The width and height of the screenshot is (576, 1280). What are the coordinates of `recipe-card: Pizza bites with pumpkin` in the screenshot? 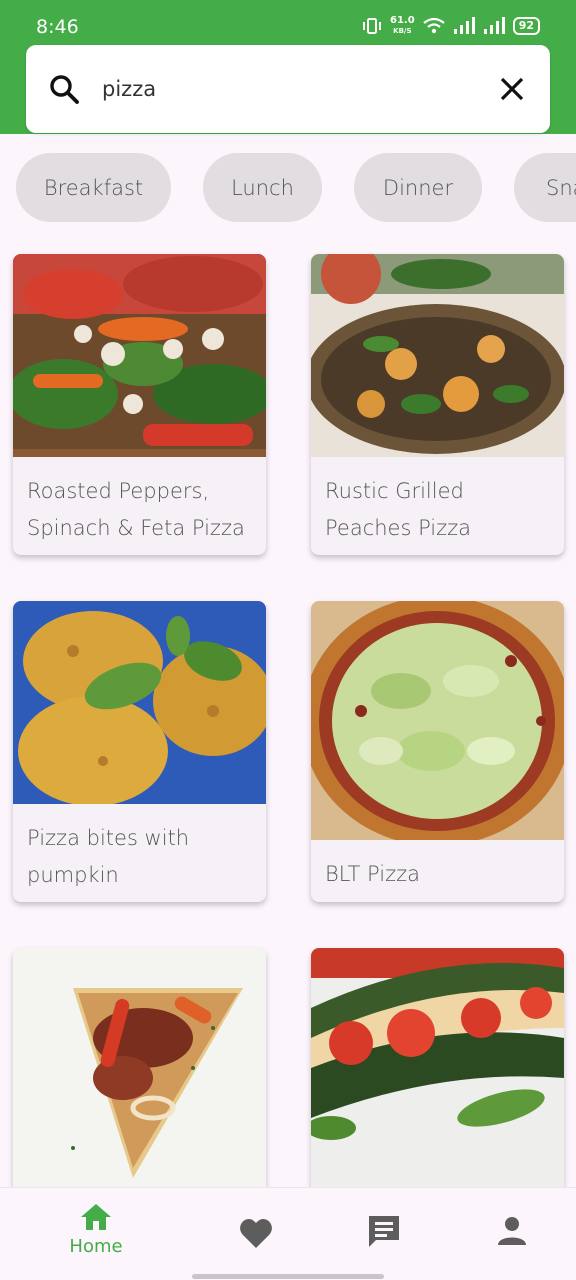 It's located at (139, 751).